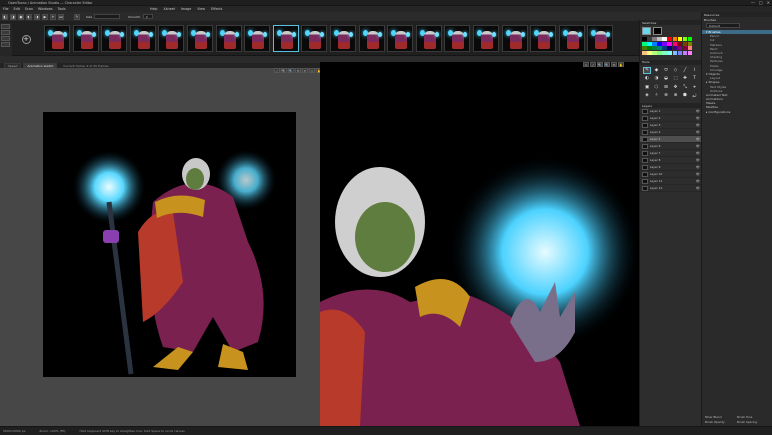 The image size is (772, 435). What do you see at coordinates (45, 16) in the screenshot?
I see `play-icon: ▶` at bounding box center [45, 16].